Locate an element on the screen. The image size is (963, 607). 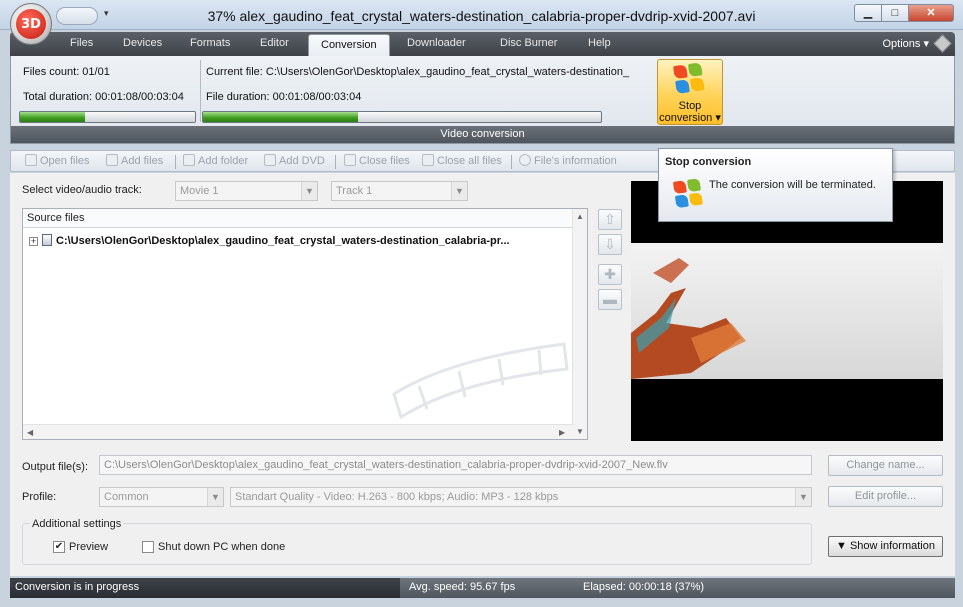
move-down-button: ⇩ is located at coordinates (610, 244).